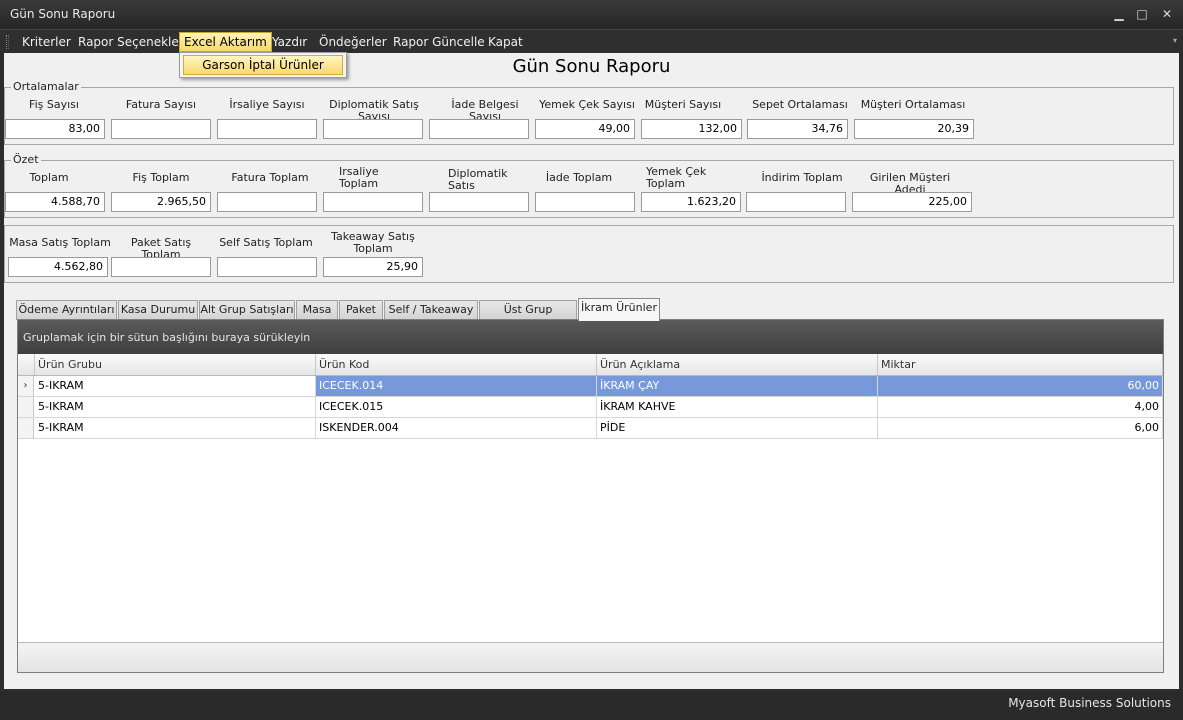  Describe the element at coordinates (225, 42) in the screenshot. I see `menu-excel-aktarim: Excel Aktarım` at that location.